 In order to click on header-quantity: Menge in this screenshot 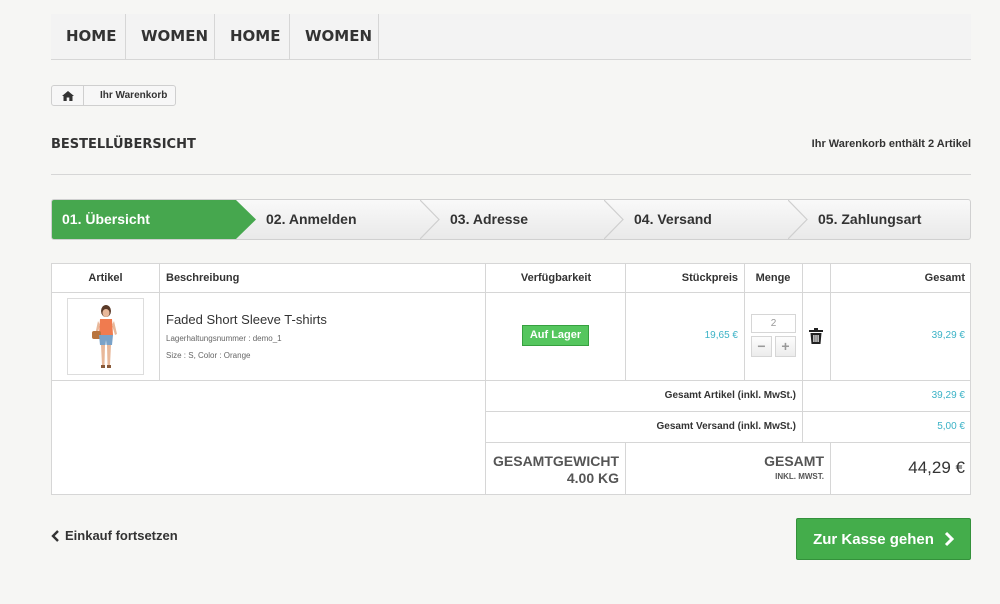, I will do `click(773, 278)`.